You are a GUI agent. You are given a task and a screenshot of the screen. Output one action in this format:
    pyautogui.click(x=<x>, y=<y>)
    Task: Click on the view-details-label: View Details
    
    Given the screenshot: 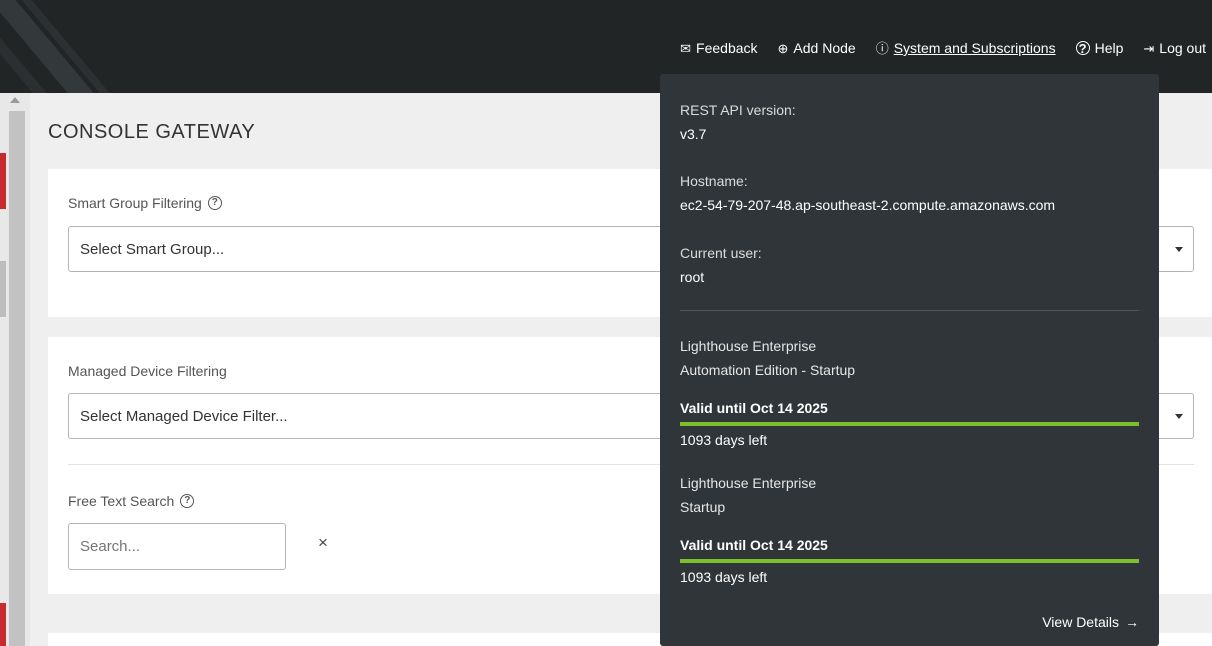 What is the action you would take?
    pyautogui.click(x=1080, y=622)
    